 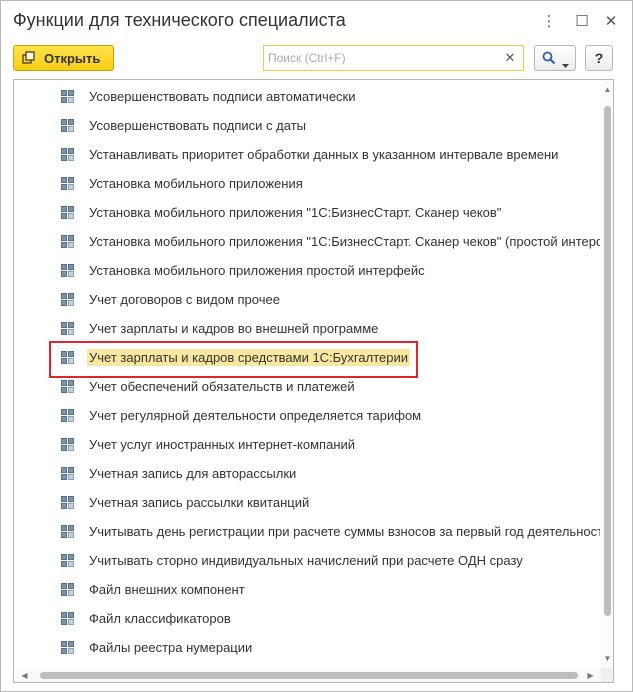 I want to click on list-item: Учет услуг иностранных интернет-компаний, so click(x=307, y=444).